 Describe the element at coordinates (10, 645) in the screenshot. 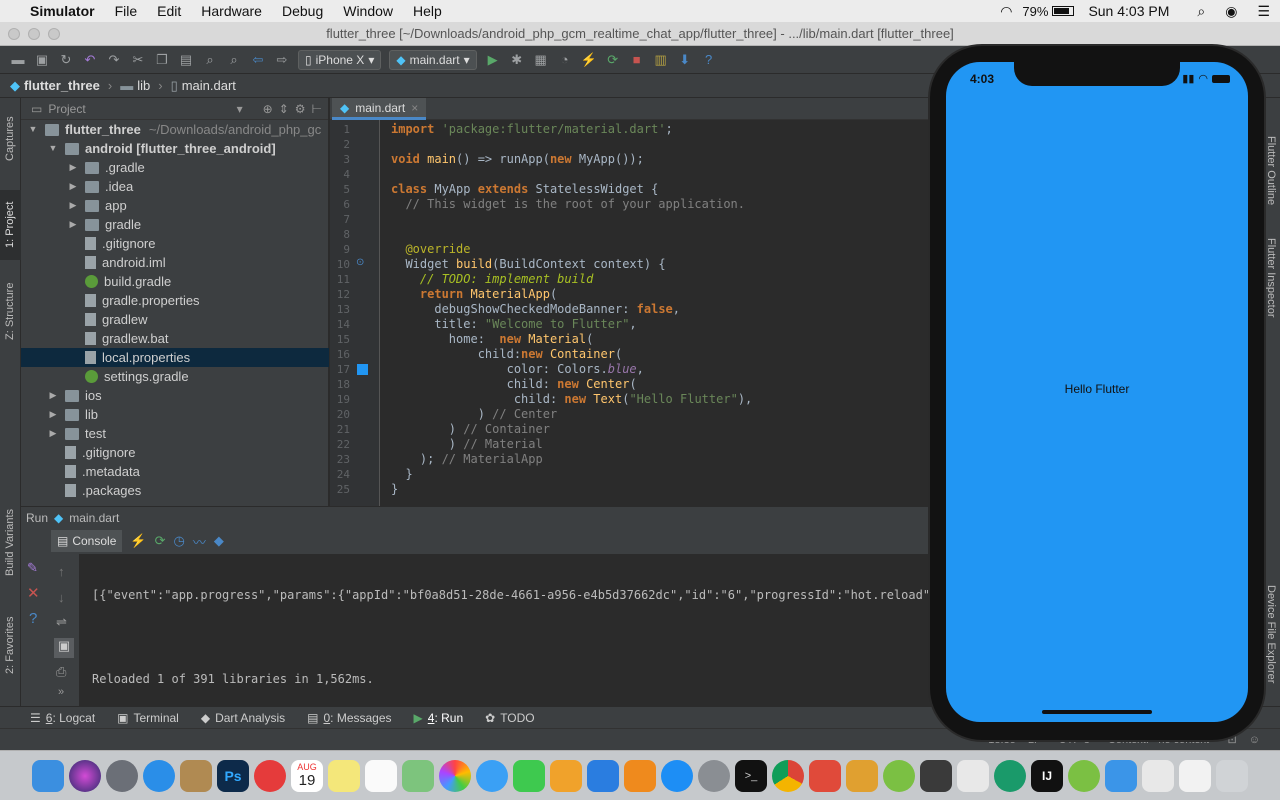

I see `tab-favorites: 2: Favorites` at that location.